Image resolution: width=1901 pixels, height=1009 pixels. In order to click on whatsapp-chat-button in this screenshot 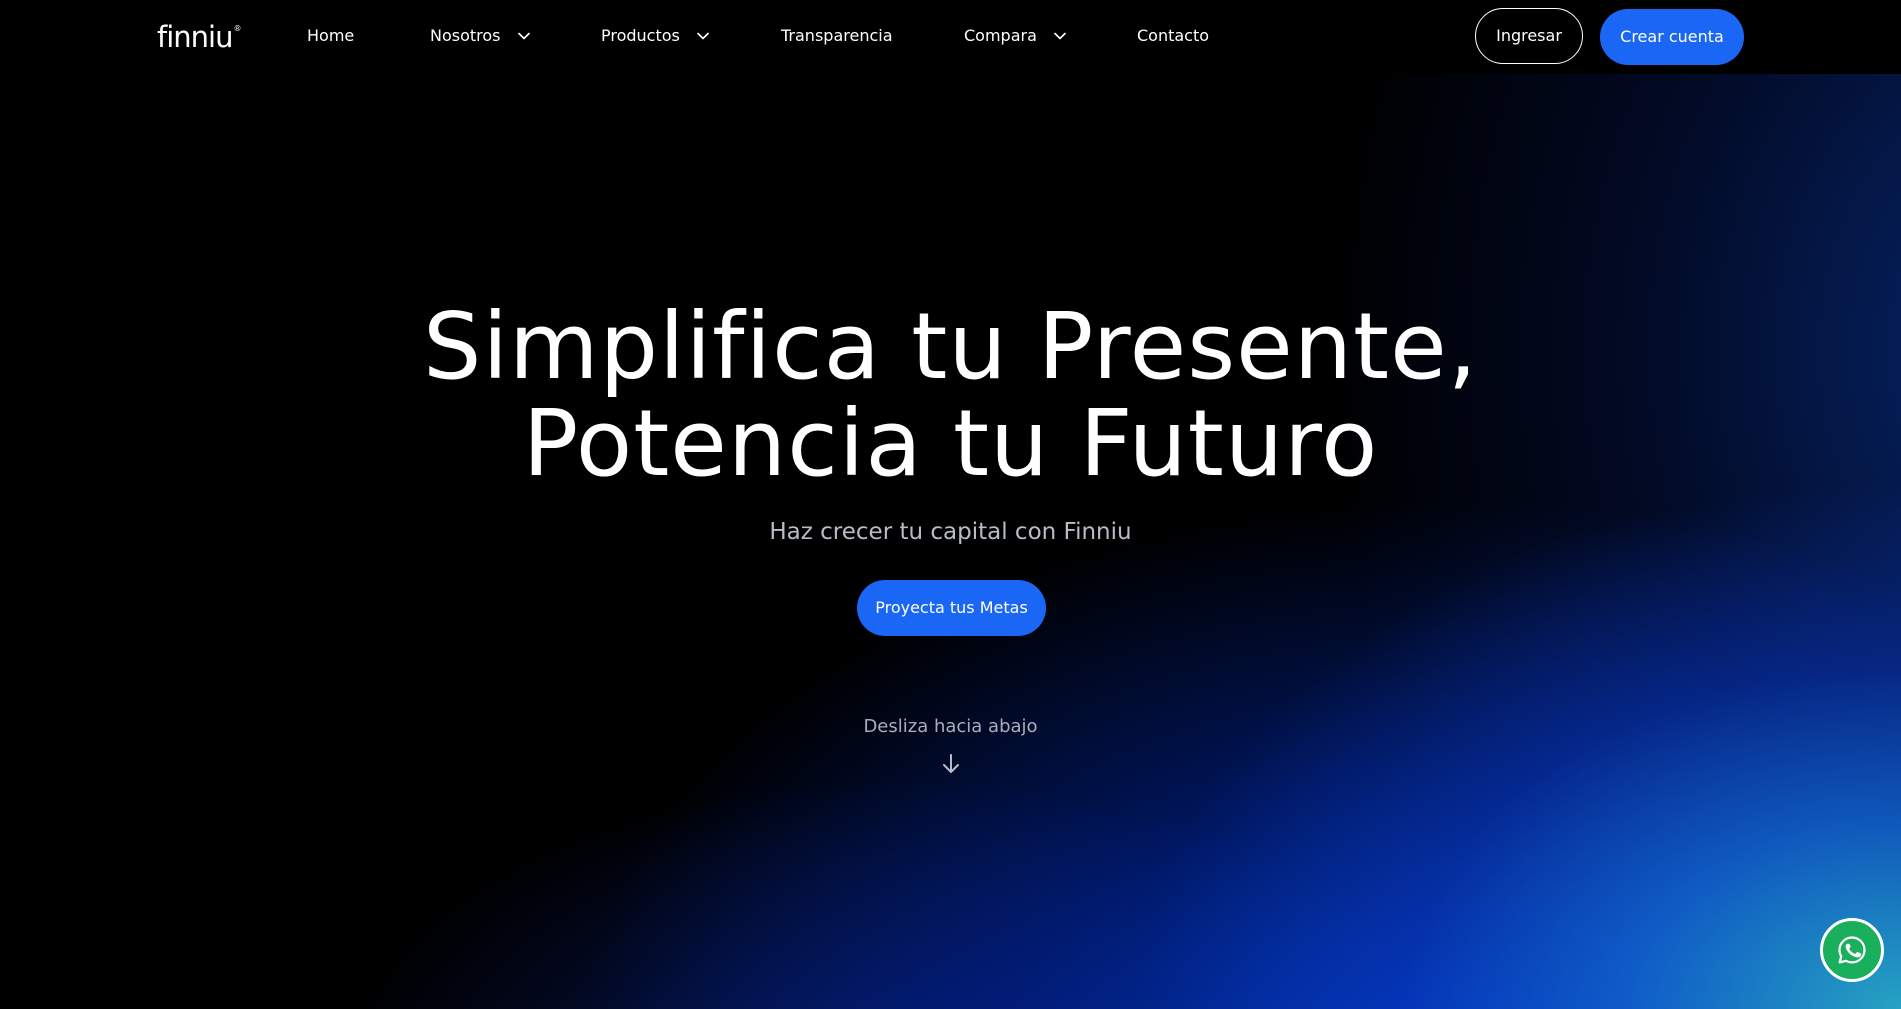, I will do `click(1852, 950)`.